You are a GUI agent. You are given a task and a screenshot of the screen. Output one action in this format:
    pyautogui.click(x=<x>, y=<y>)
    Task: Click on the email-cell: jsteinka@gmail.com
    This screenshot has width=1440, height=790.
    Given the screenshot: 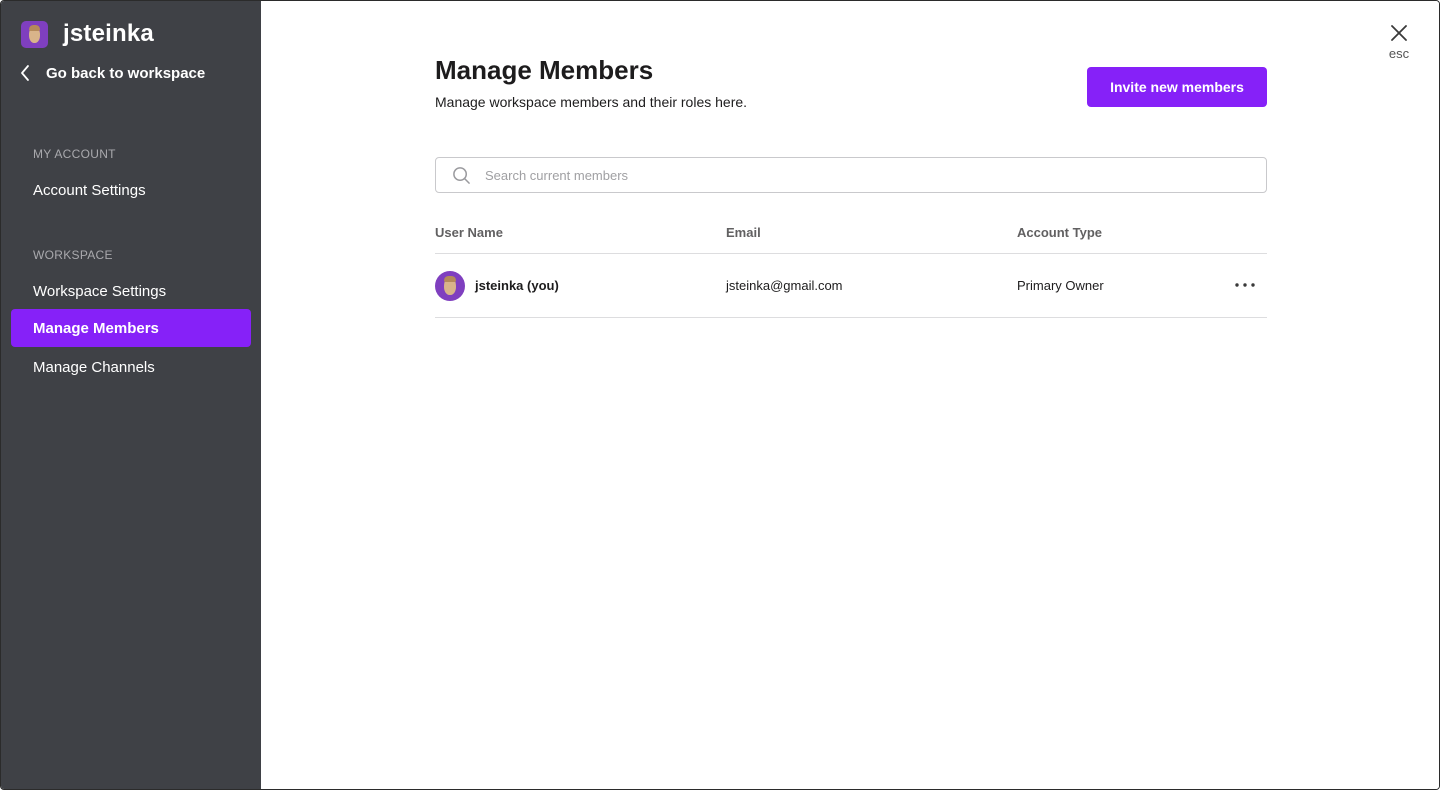 What is the action you would take?
    pyautogui.click(x=784, y=285)
    